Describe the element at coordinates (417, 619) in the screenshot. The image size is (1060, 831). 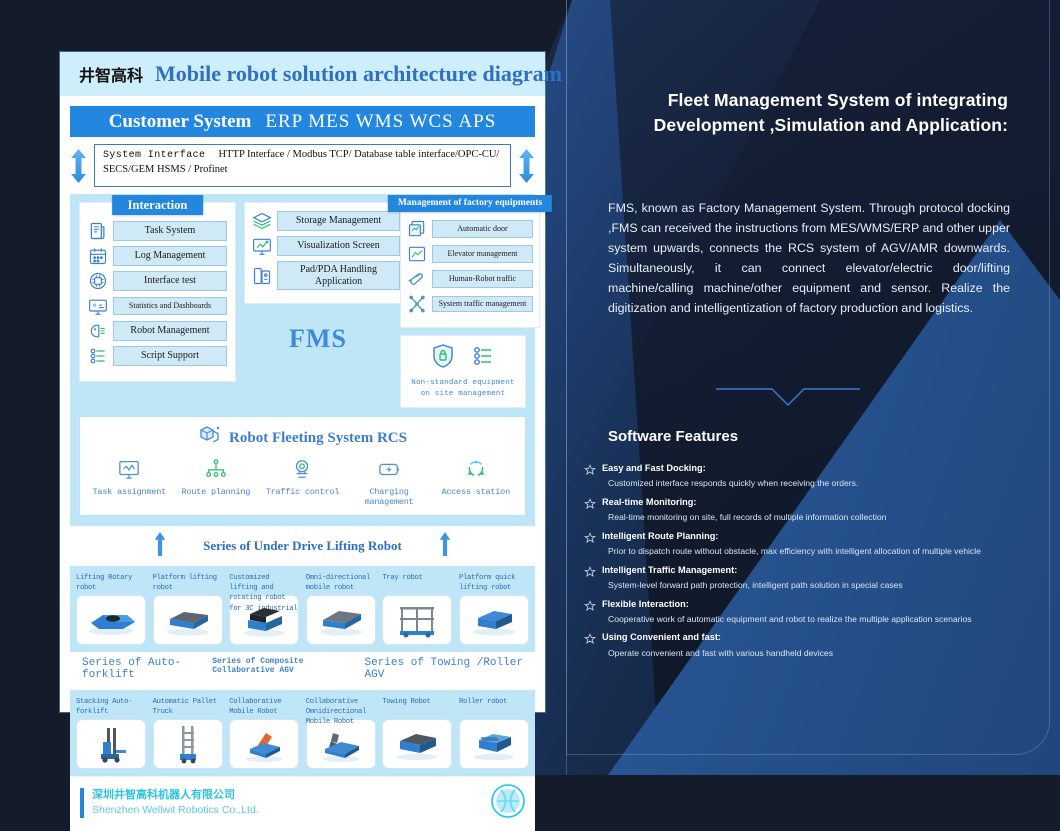
I see `tray-robot-image` at that location.